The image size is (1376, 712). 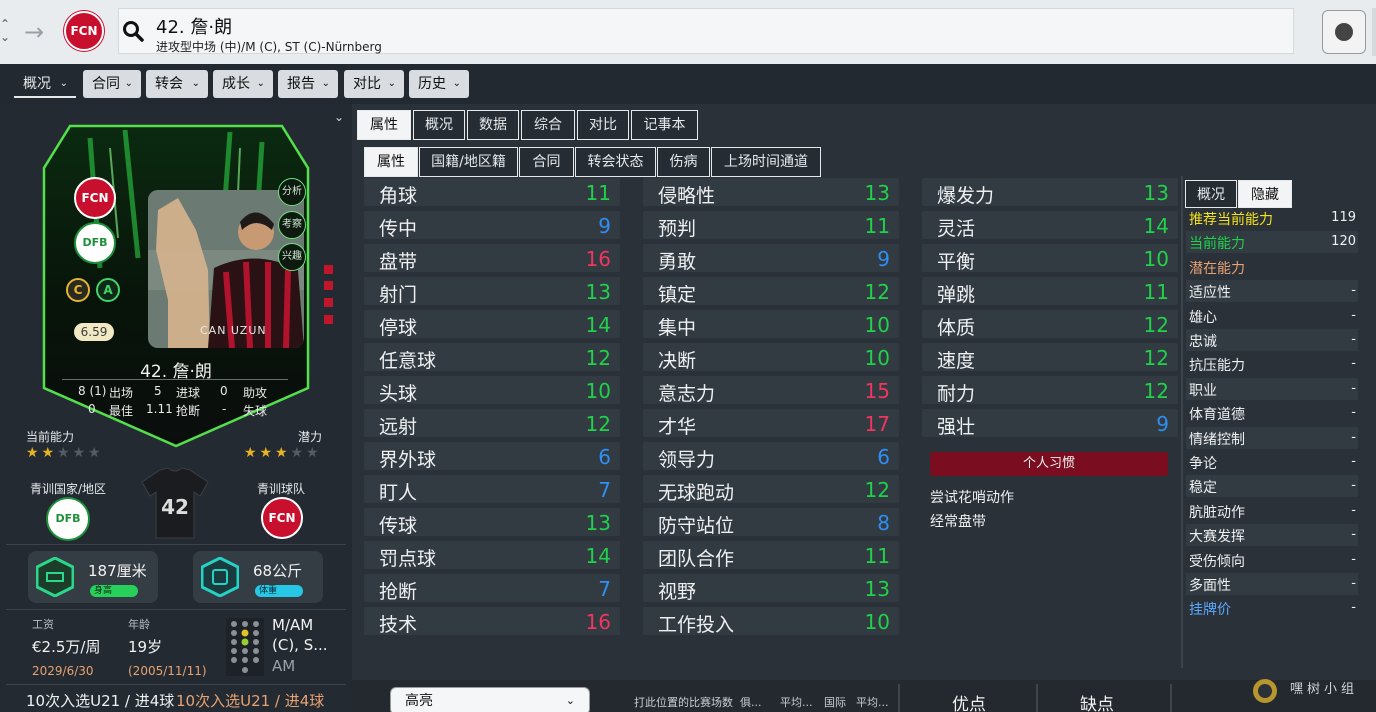 I want to click on attribute-row: 体质 12, so click(x=1050, y=324).